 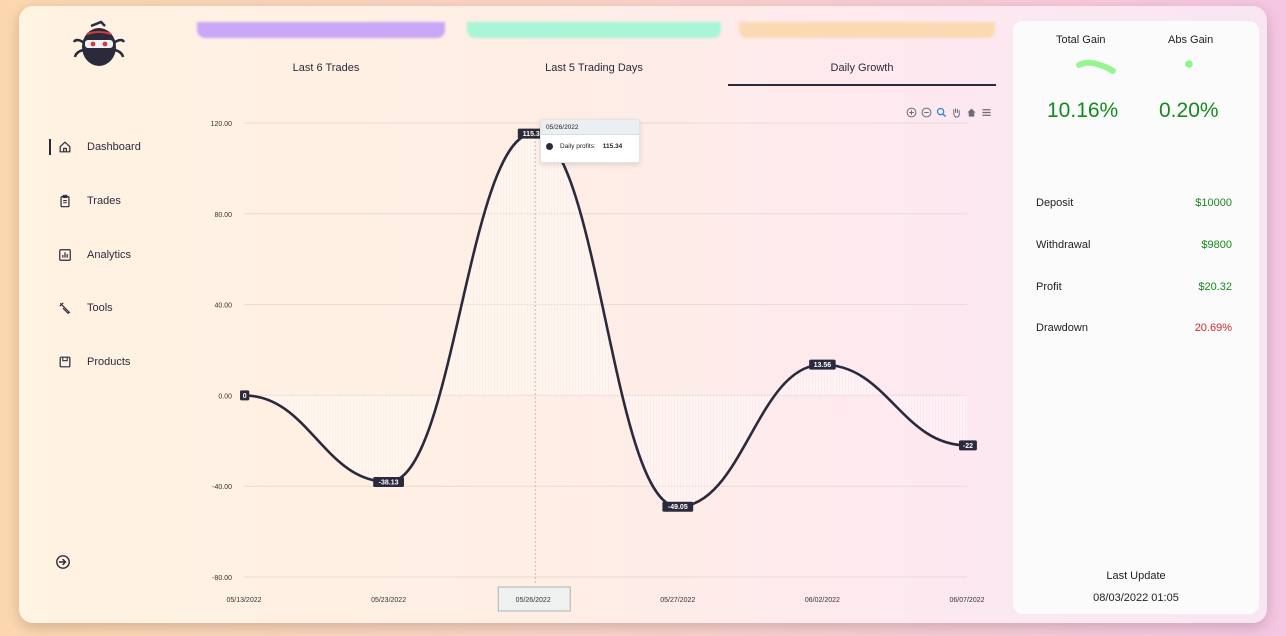 What do you see at coordinates (1216, 245) in the screenshot?
I see `stat-value: $9800` at bounding box center [1216, 245].